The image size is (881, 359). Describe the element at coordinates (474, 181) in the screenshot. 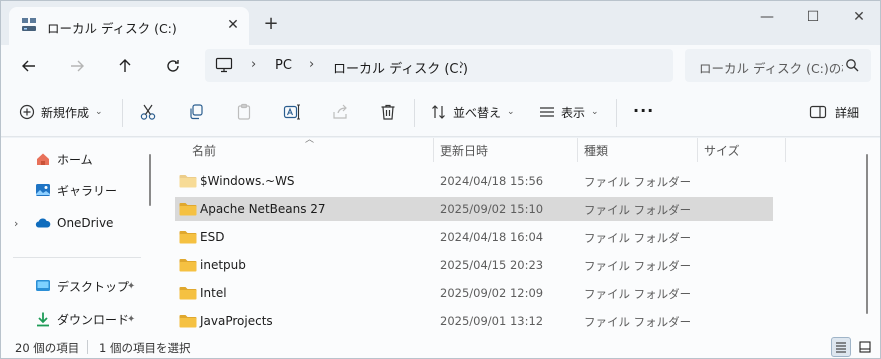

I see `table-row: $Windows.~WS 2024/04/18 15:56 ファイル フォルダー` at that location.